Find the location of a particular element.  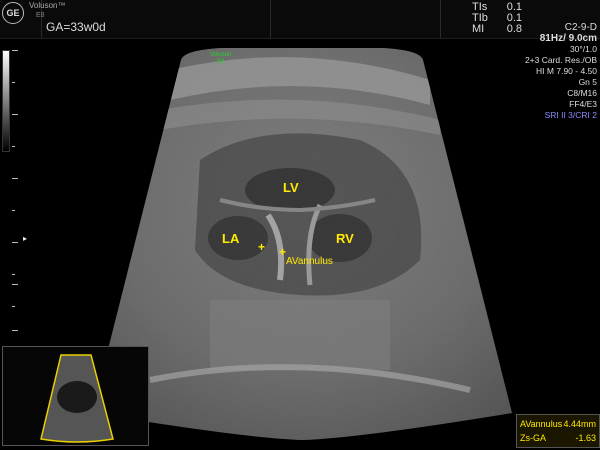

logo-line-1: Voluson is located at coordinates (221, 55).